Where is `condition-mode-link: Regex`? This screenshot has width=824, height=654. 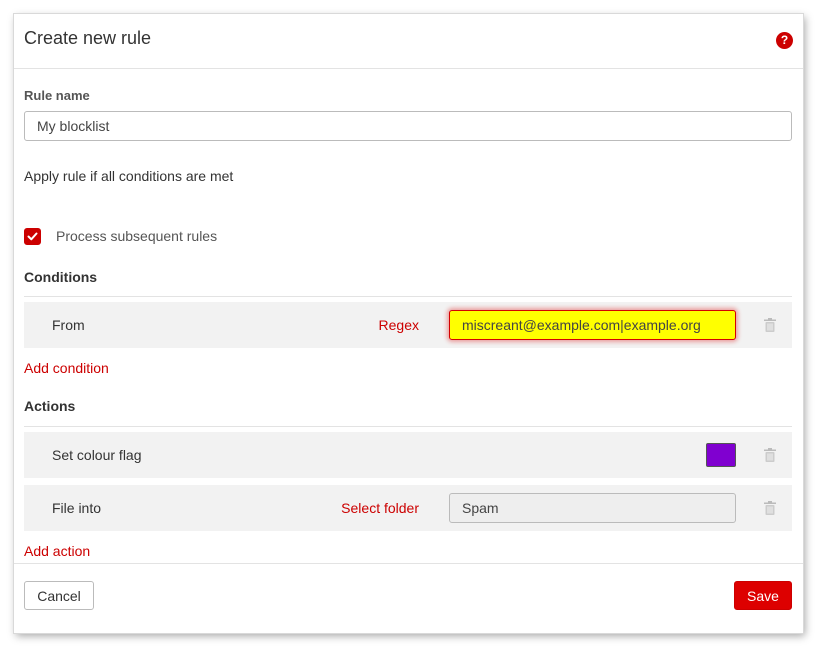 condition-mode-link: Regex is located at coordinates (398, 325).